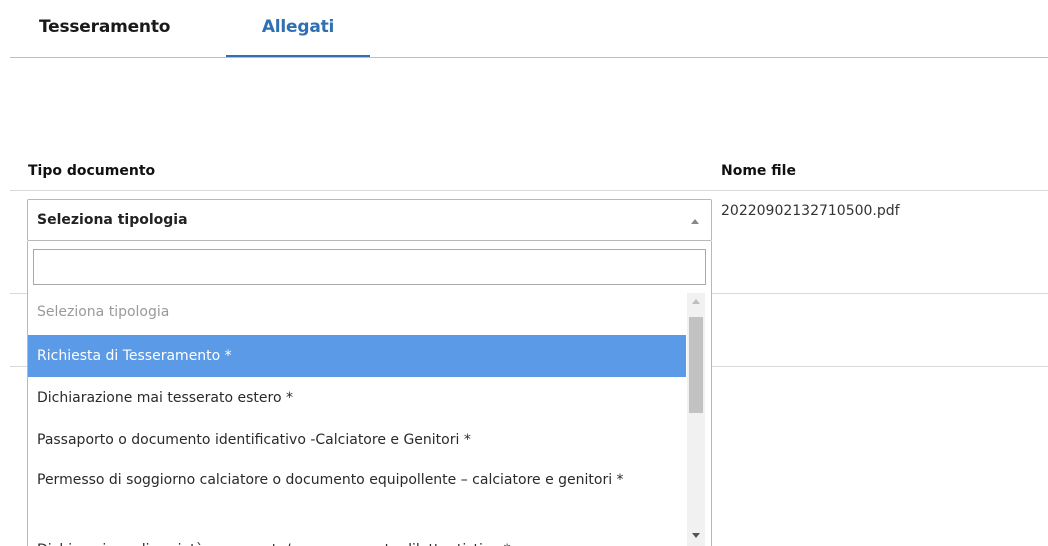 Image resolution: width=1048 pixels, height=546 pixels. Describe the element at coordinates (92, 171) in the screenshot. I see `column-header-tipo-documento: Tipo documento` at that location.